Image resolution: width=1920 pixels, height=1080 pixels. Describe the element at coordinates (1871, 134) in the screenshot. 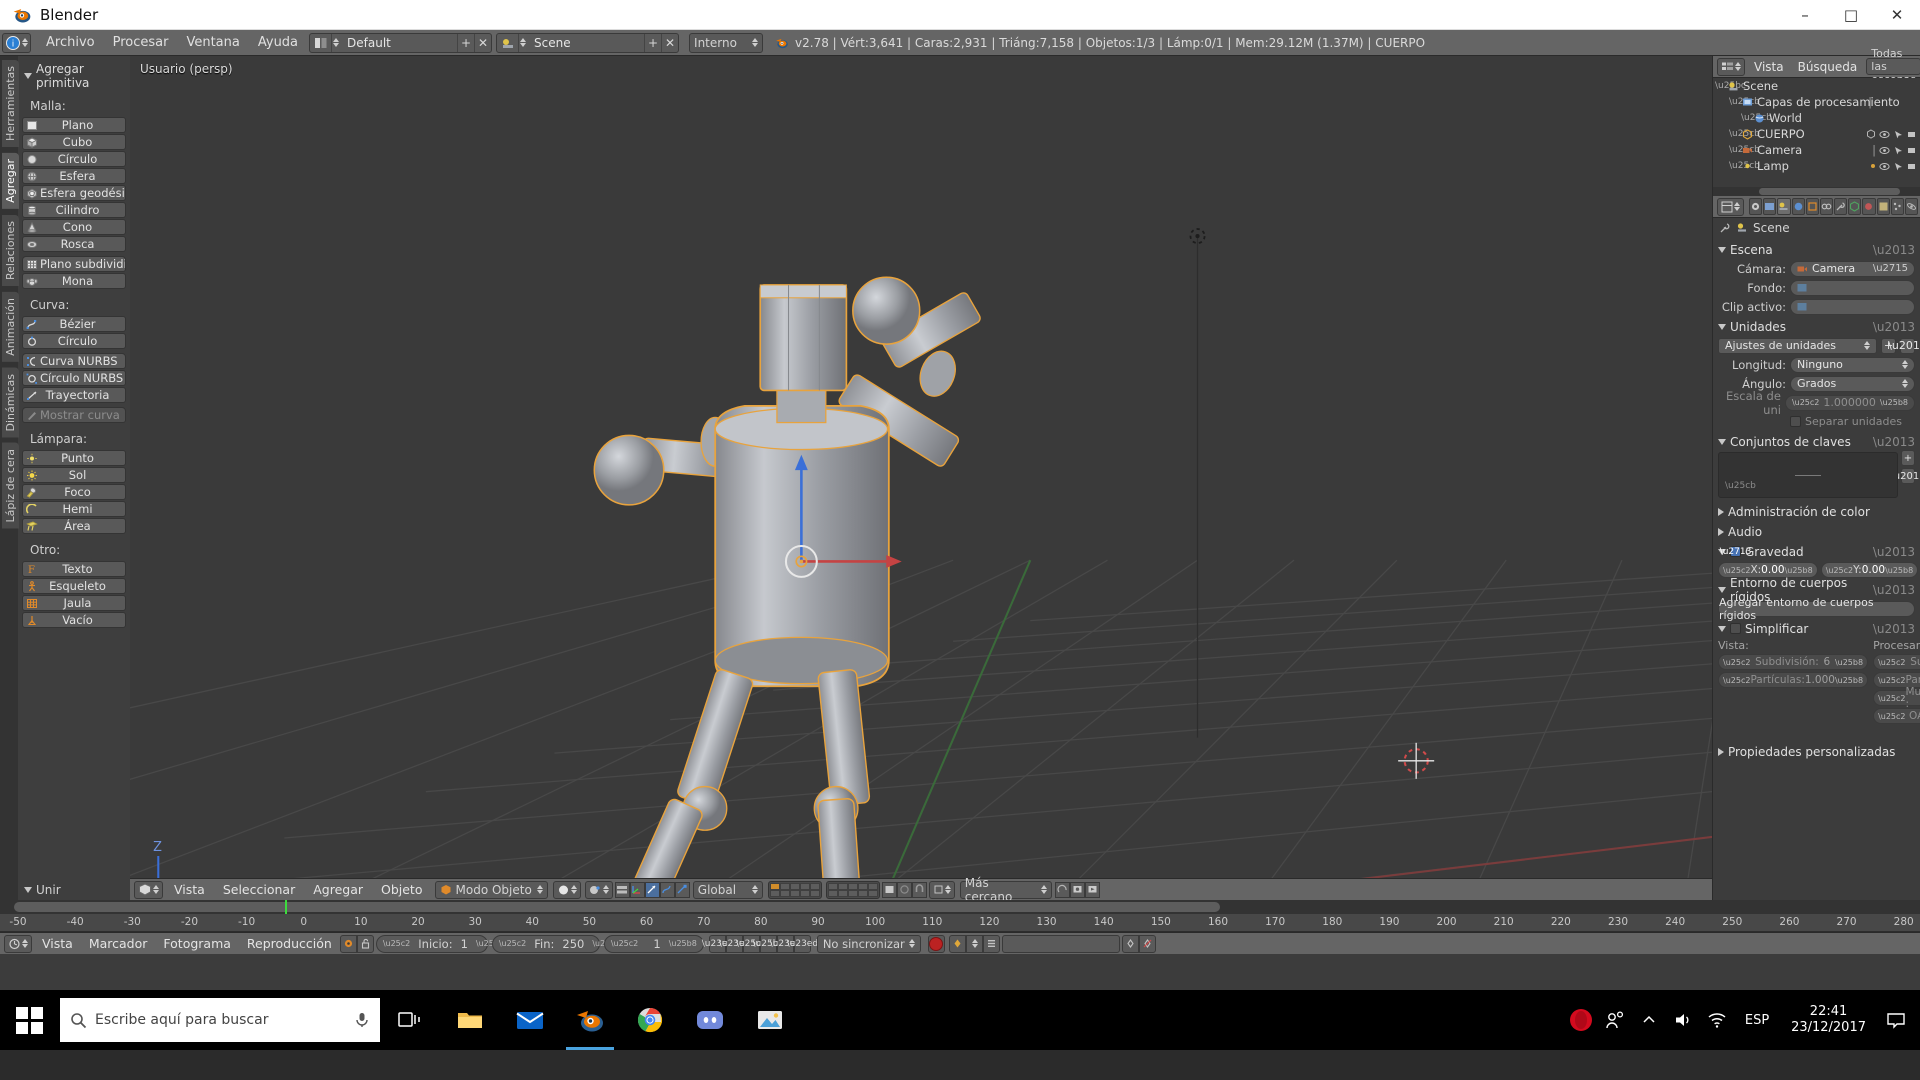

I see `mesh-data-icon` at that location.